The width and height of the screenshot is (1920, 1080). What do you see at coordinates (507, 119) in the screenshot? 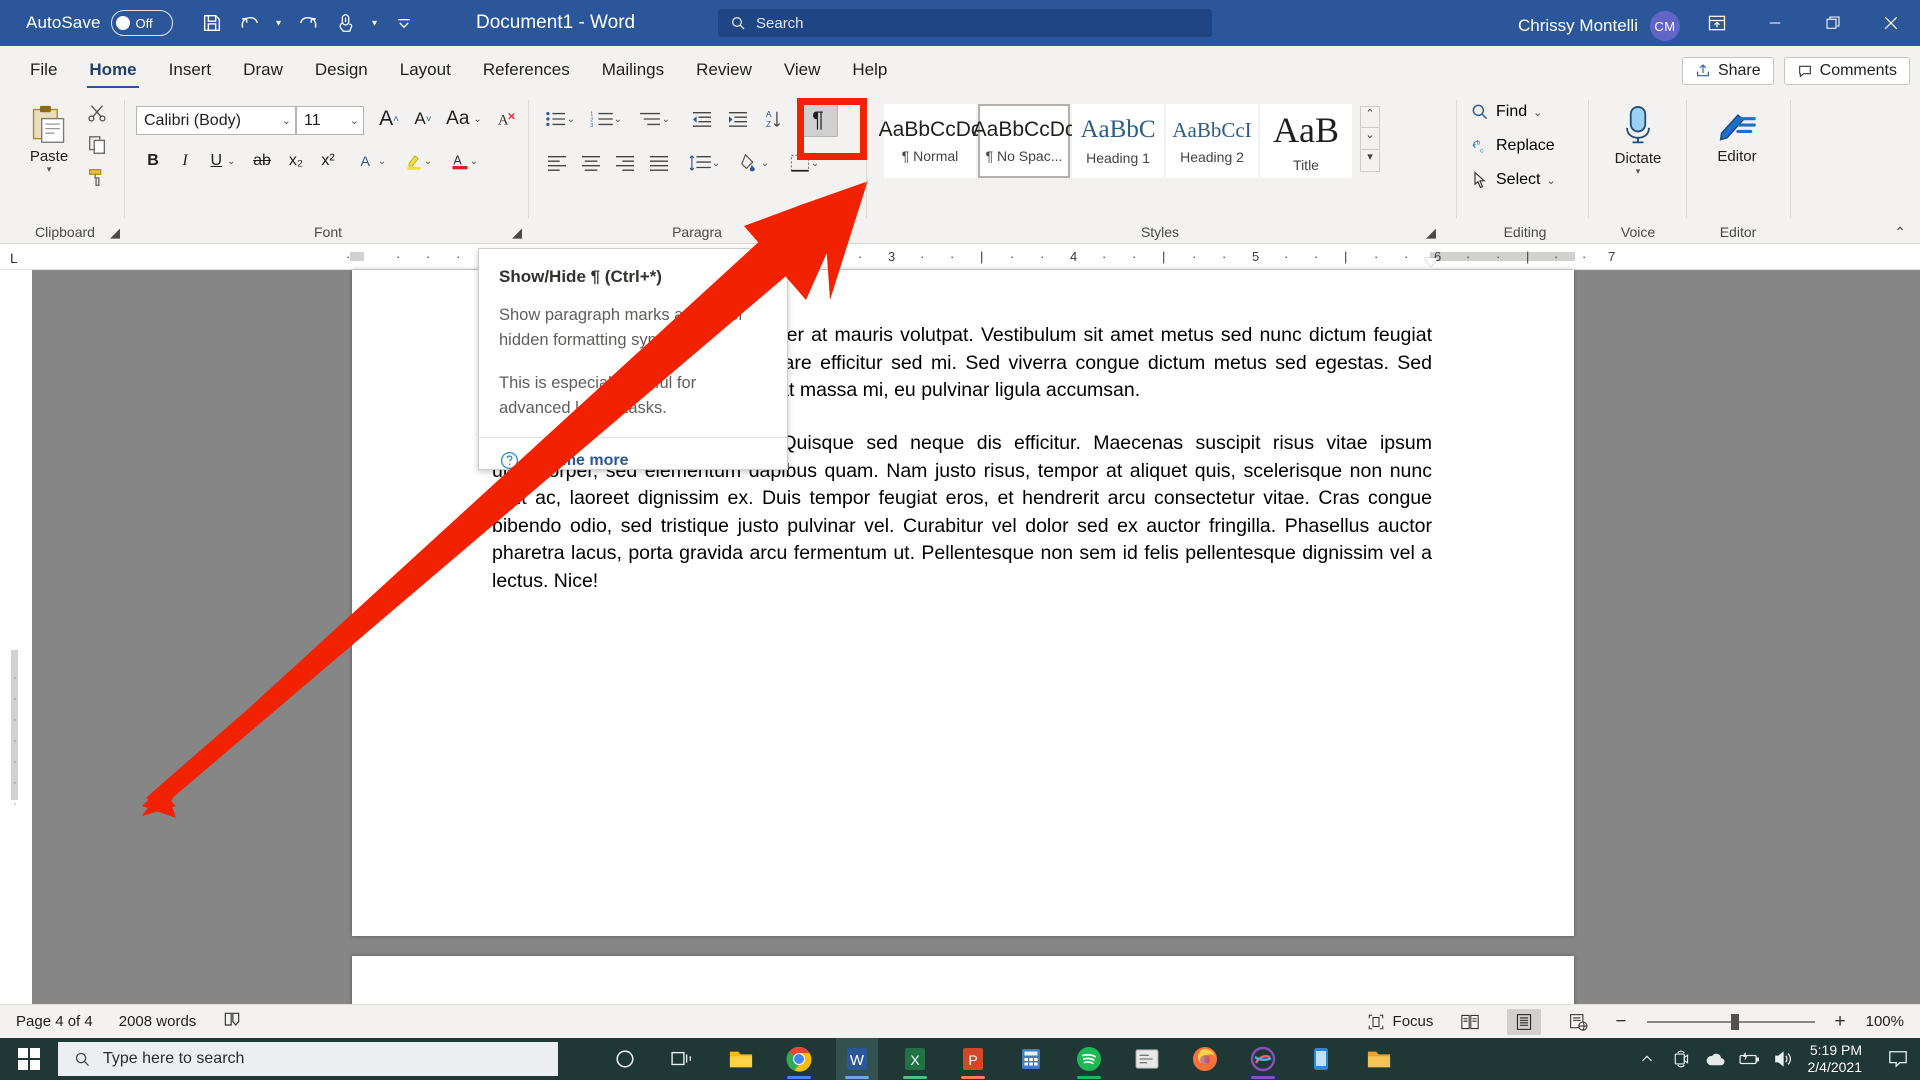
I see `clear-formatting-button: A` at bounding box center [507, 119].